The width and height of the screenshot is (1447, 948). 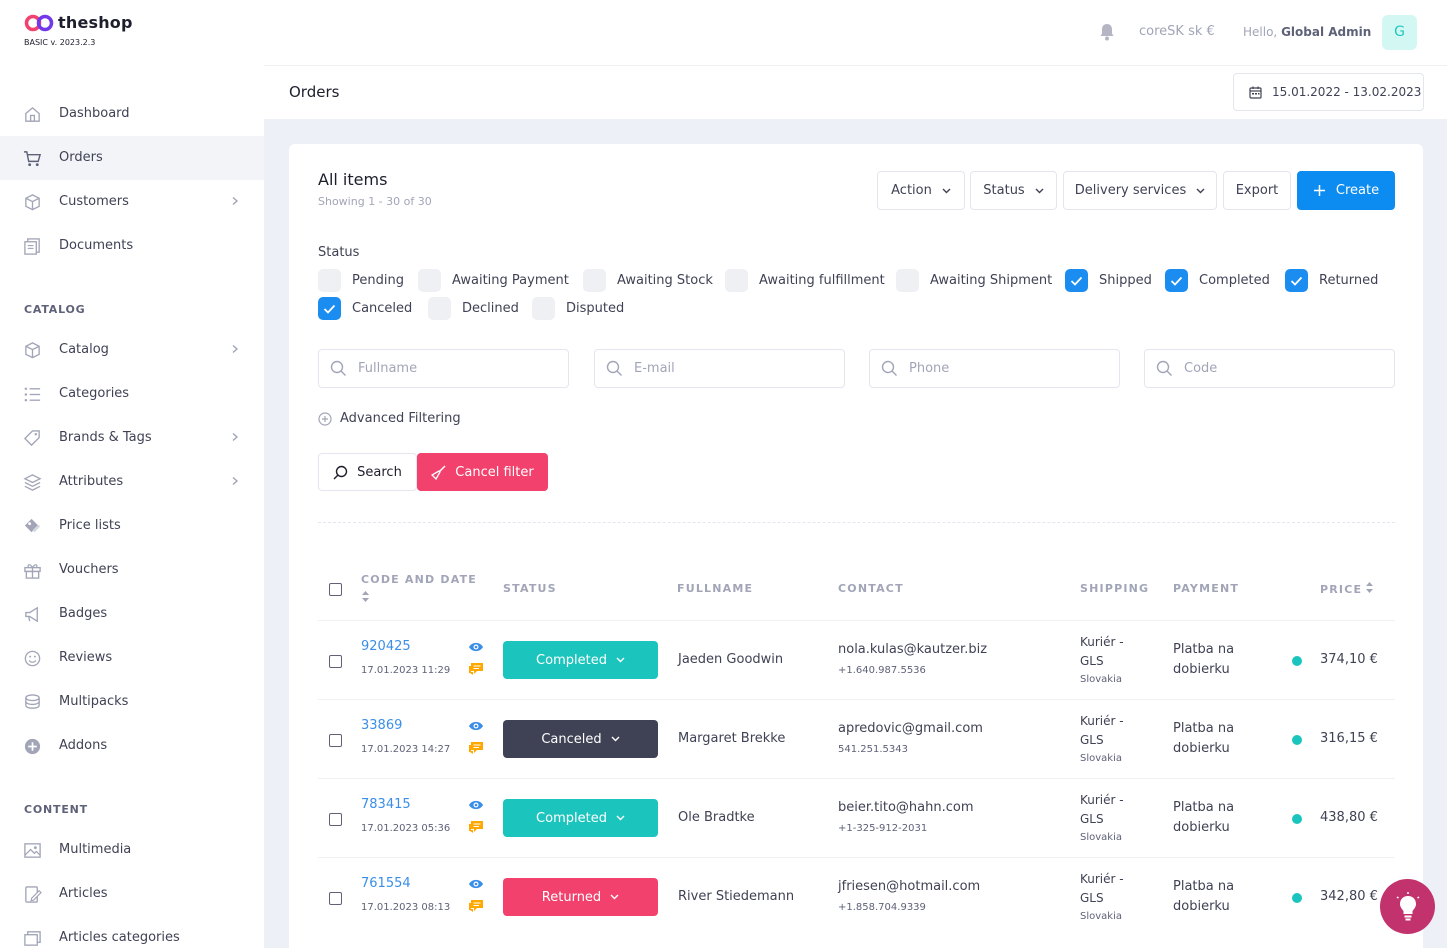 What do you see at coordinates (648, 280) in the screenshot?
I see `status-filter-awaiting-stock: Awaiting Stock` at bounding box center [648, 280].